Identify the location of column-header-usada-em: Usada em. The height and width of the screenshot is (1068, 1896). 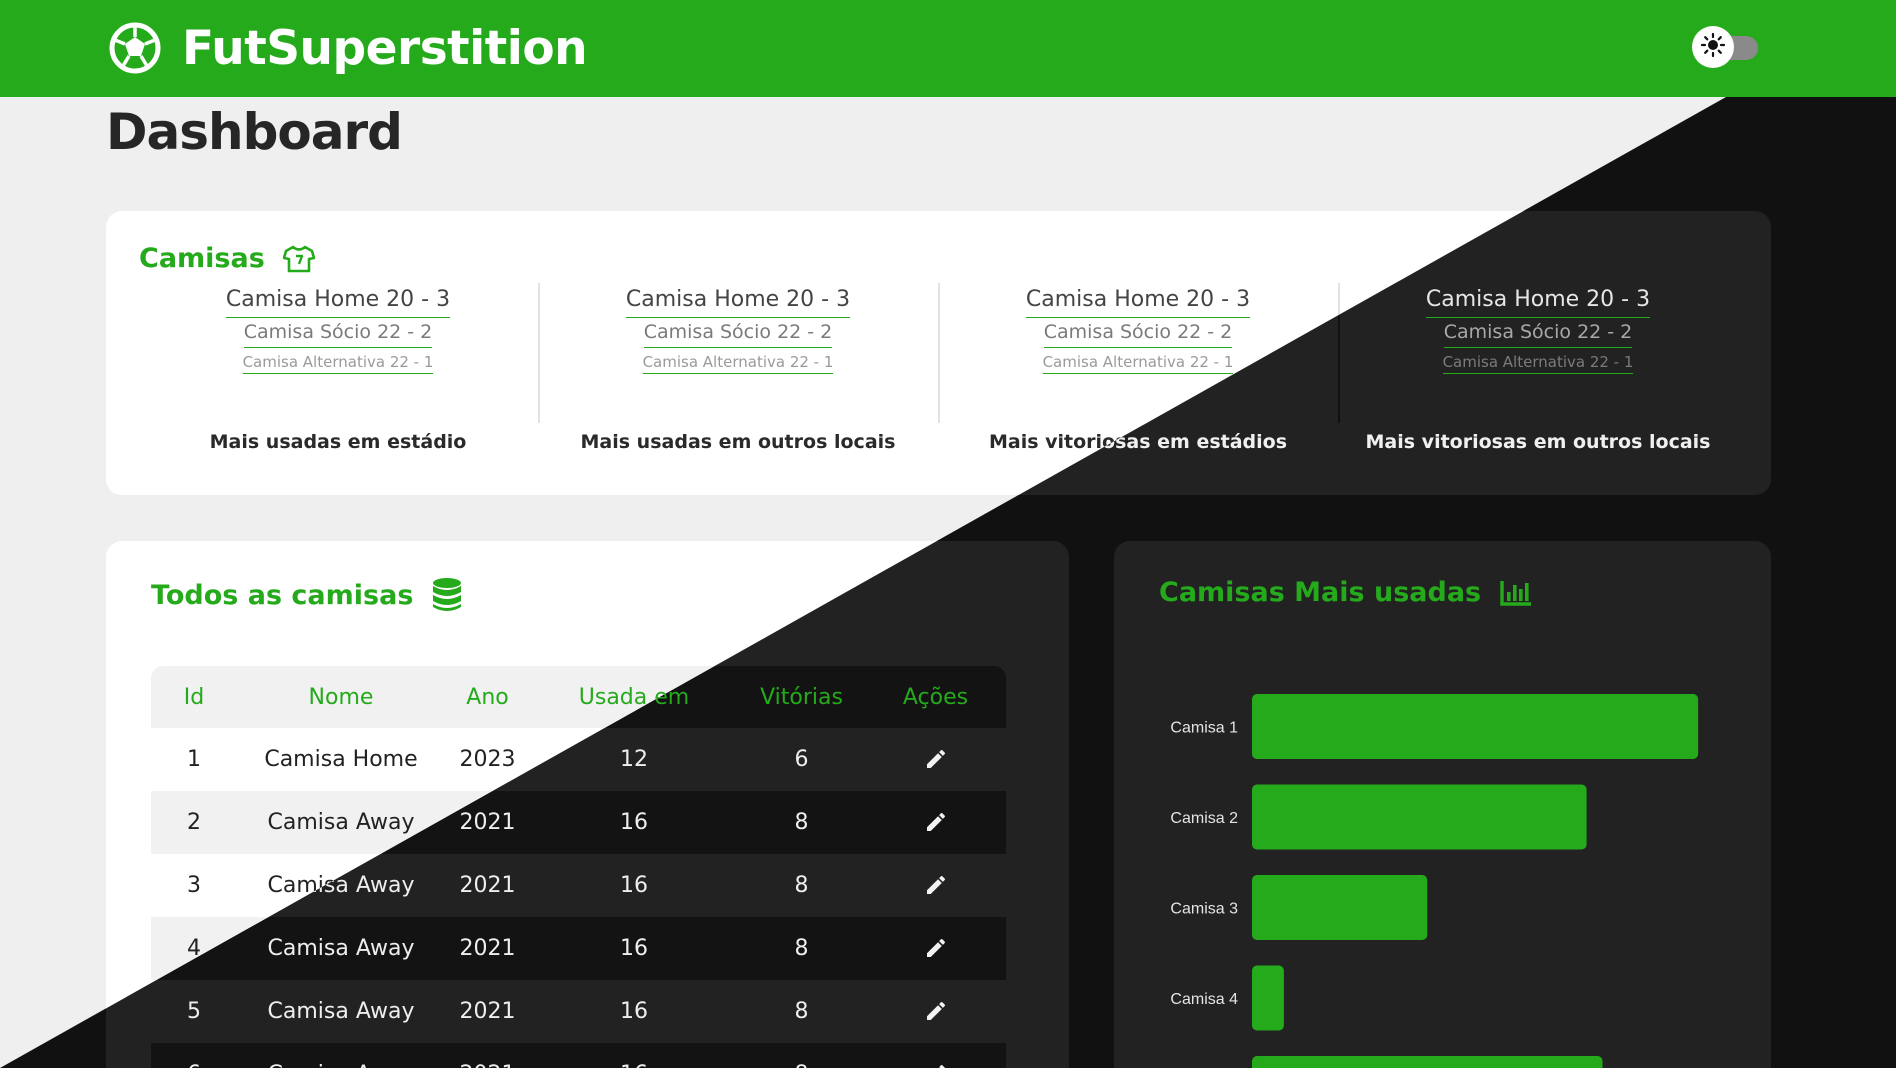
(634, 697).